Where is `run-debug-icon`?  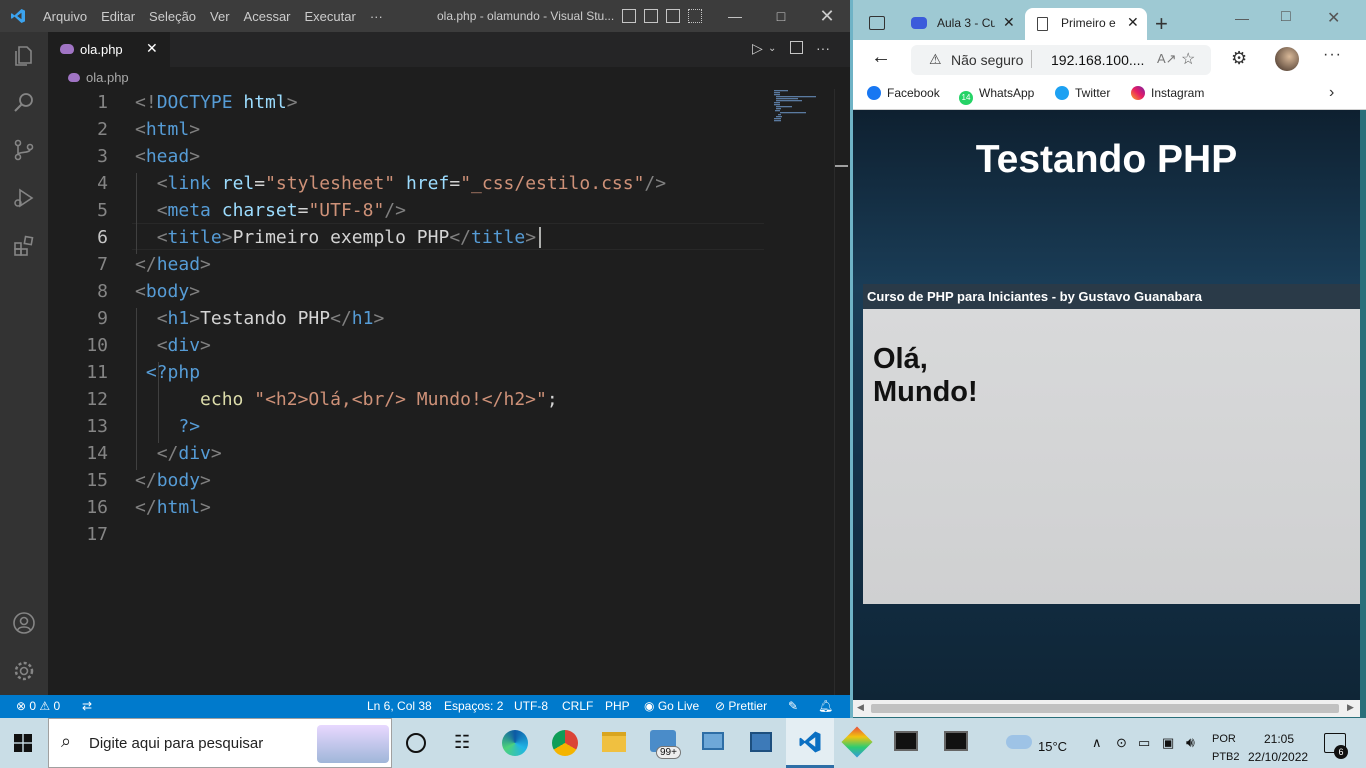 run-debug-icon is located at coordinates (24, 198).